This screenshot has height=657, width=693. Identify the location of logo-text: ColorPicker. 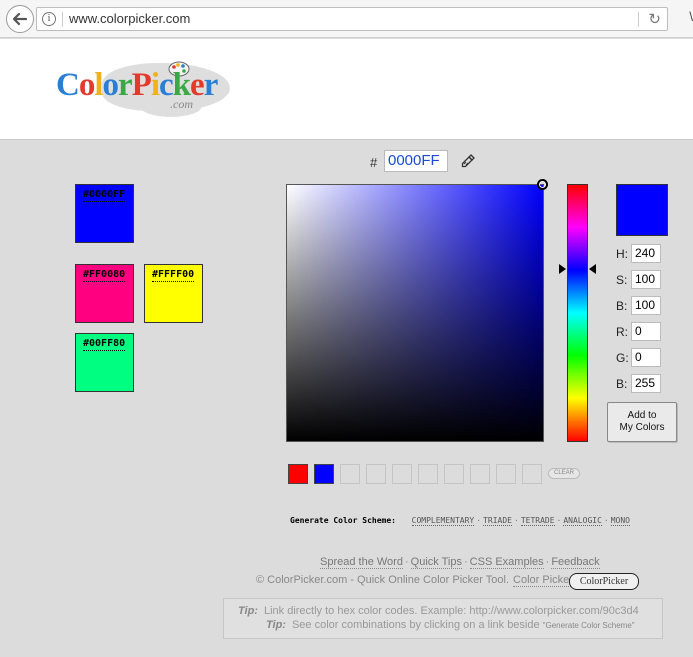
(137, 85).